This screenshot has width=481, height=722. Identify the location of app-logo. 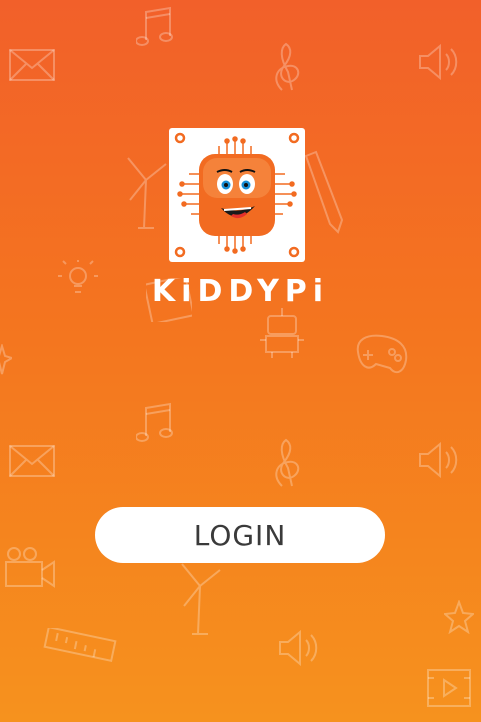
(237, 195).